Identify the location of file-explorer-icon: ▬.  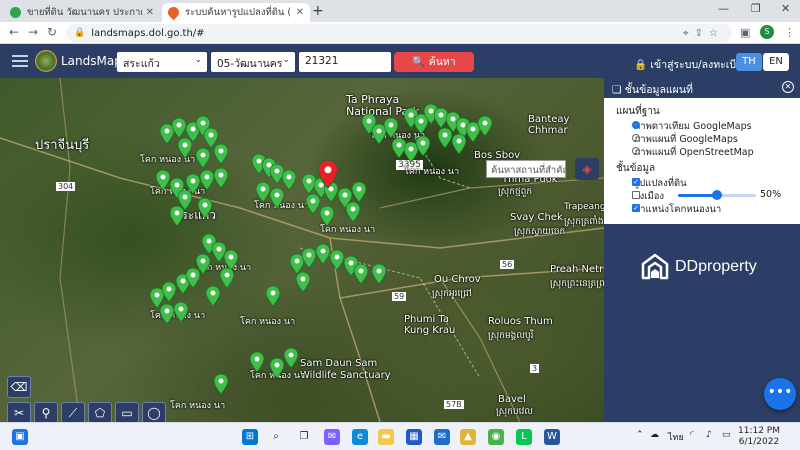
(386, 437).